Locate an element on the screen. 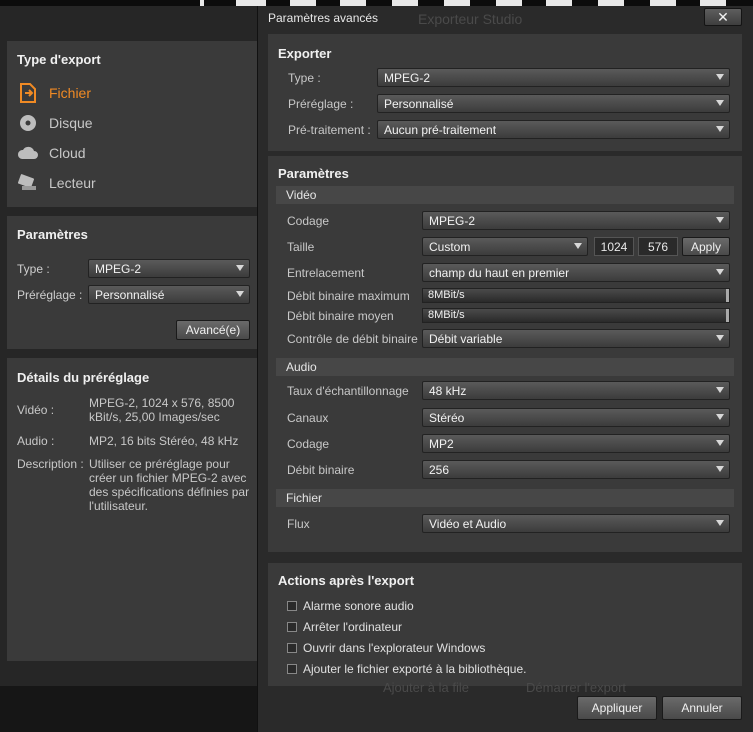  params-section-heading: Paramètres is located at coordinates (313, 173).